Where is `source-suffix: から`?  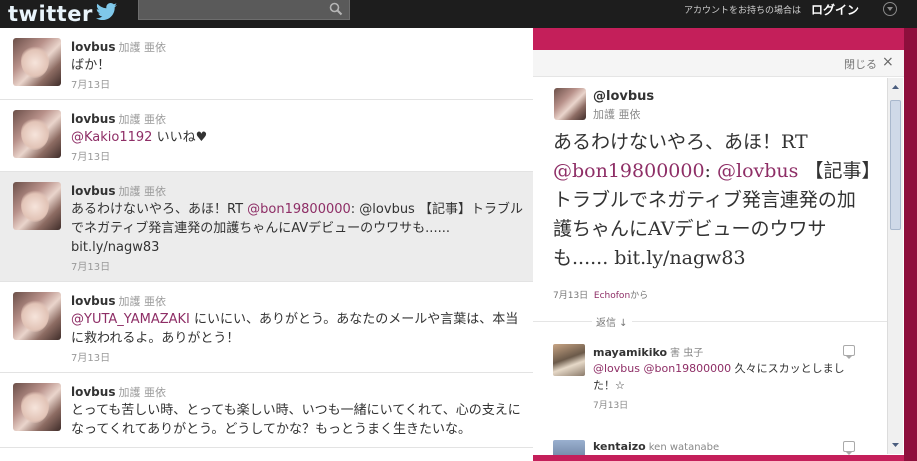 source-suffix: から is located at coordinates (639, 296).